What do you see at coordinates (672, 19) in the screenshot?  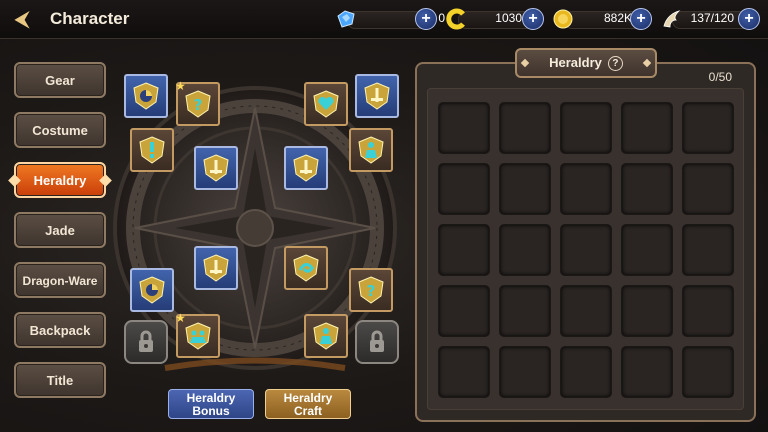 I see `wing-icon` at bounding box center [672, 19].